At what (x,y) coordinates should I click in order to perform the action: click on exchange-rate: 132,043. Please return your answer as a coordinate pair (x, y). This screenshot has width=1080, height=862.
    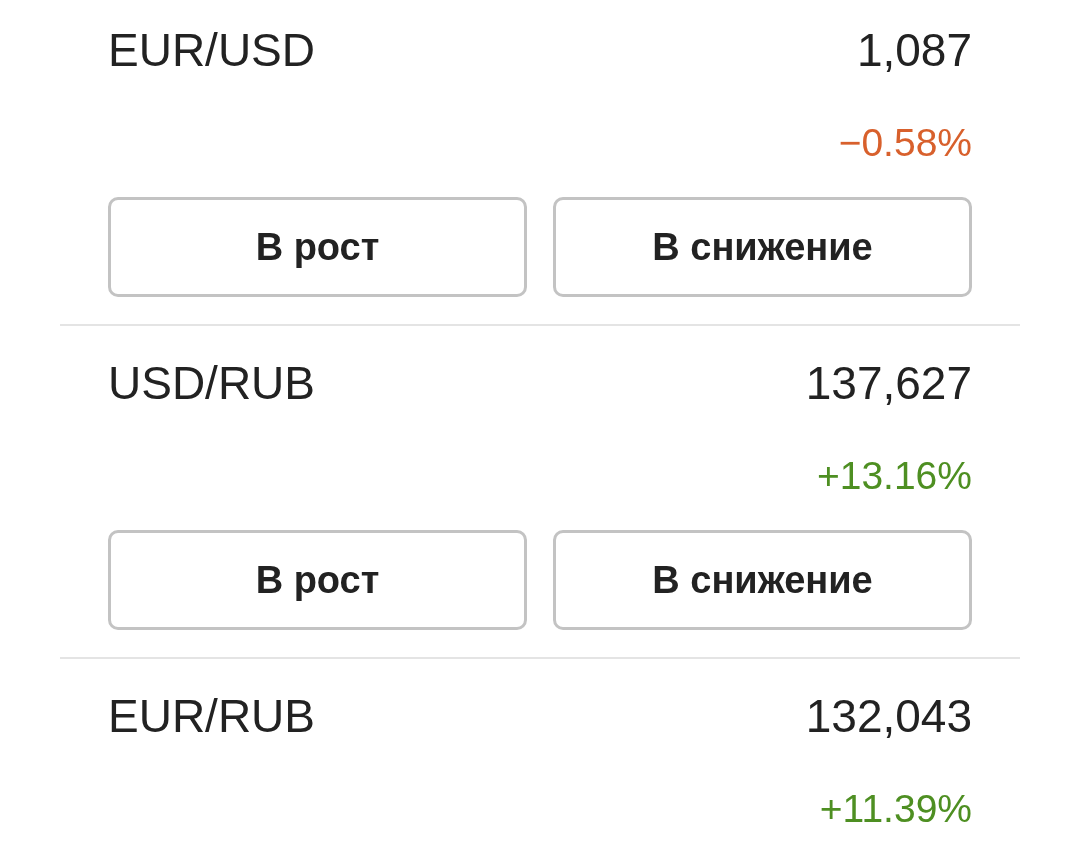
    Looking at the image, I should click on (888, 716).